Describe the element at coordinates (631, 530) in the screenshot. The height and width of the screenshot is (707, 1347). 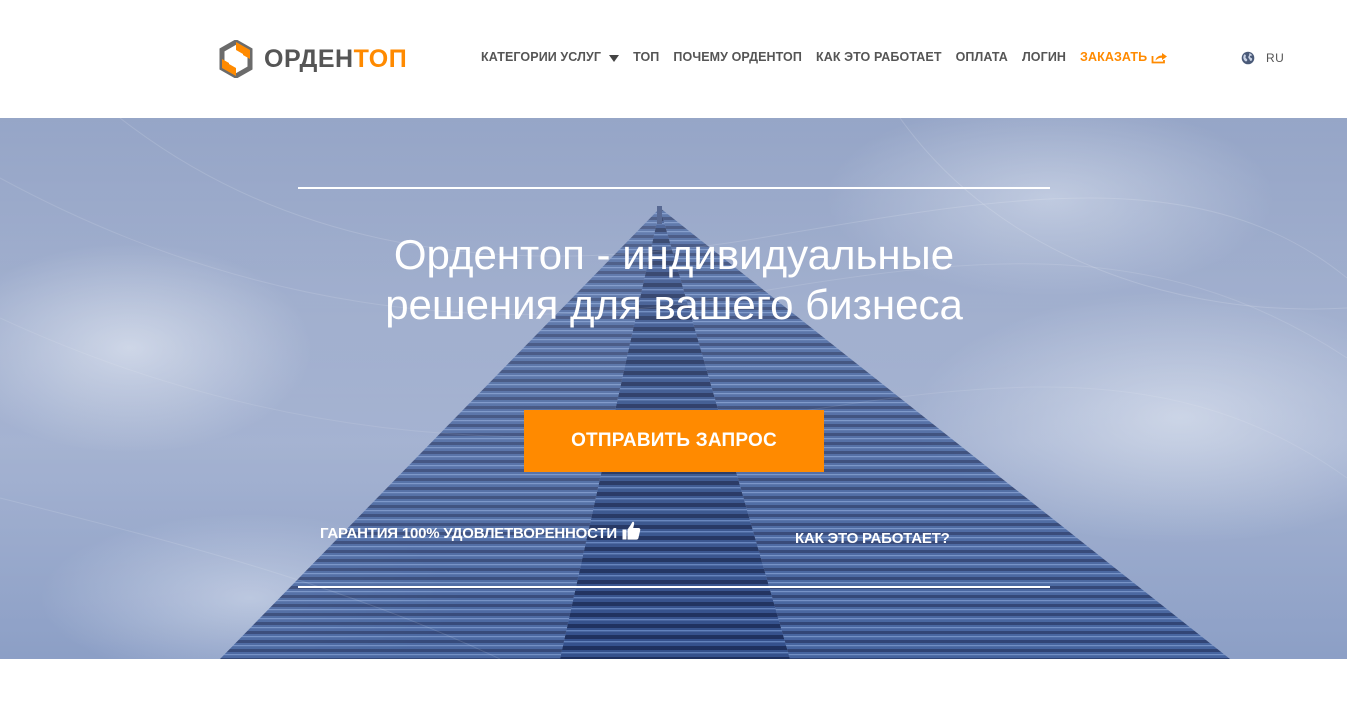
I see `thumbs-up-icon` at that location.